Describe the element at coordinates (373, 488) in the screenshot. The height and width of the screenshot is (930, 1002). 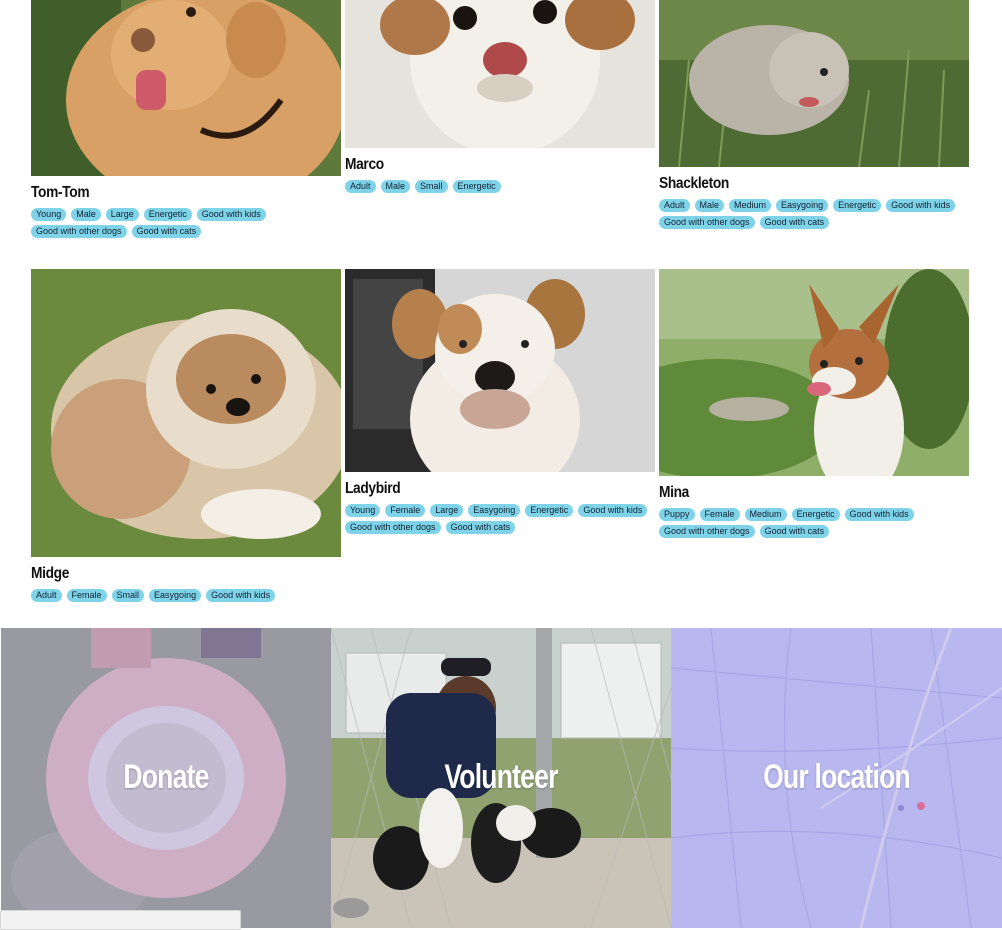
I see `dog-name: Ladybird` at that location.